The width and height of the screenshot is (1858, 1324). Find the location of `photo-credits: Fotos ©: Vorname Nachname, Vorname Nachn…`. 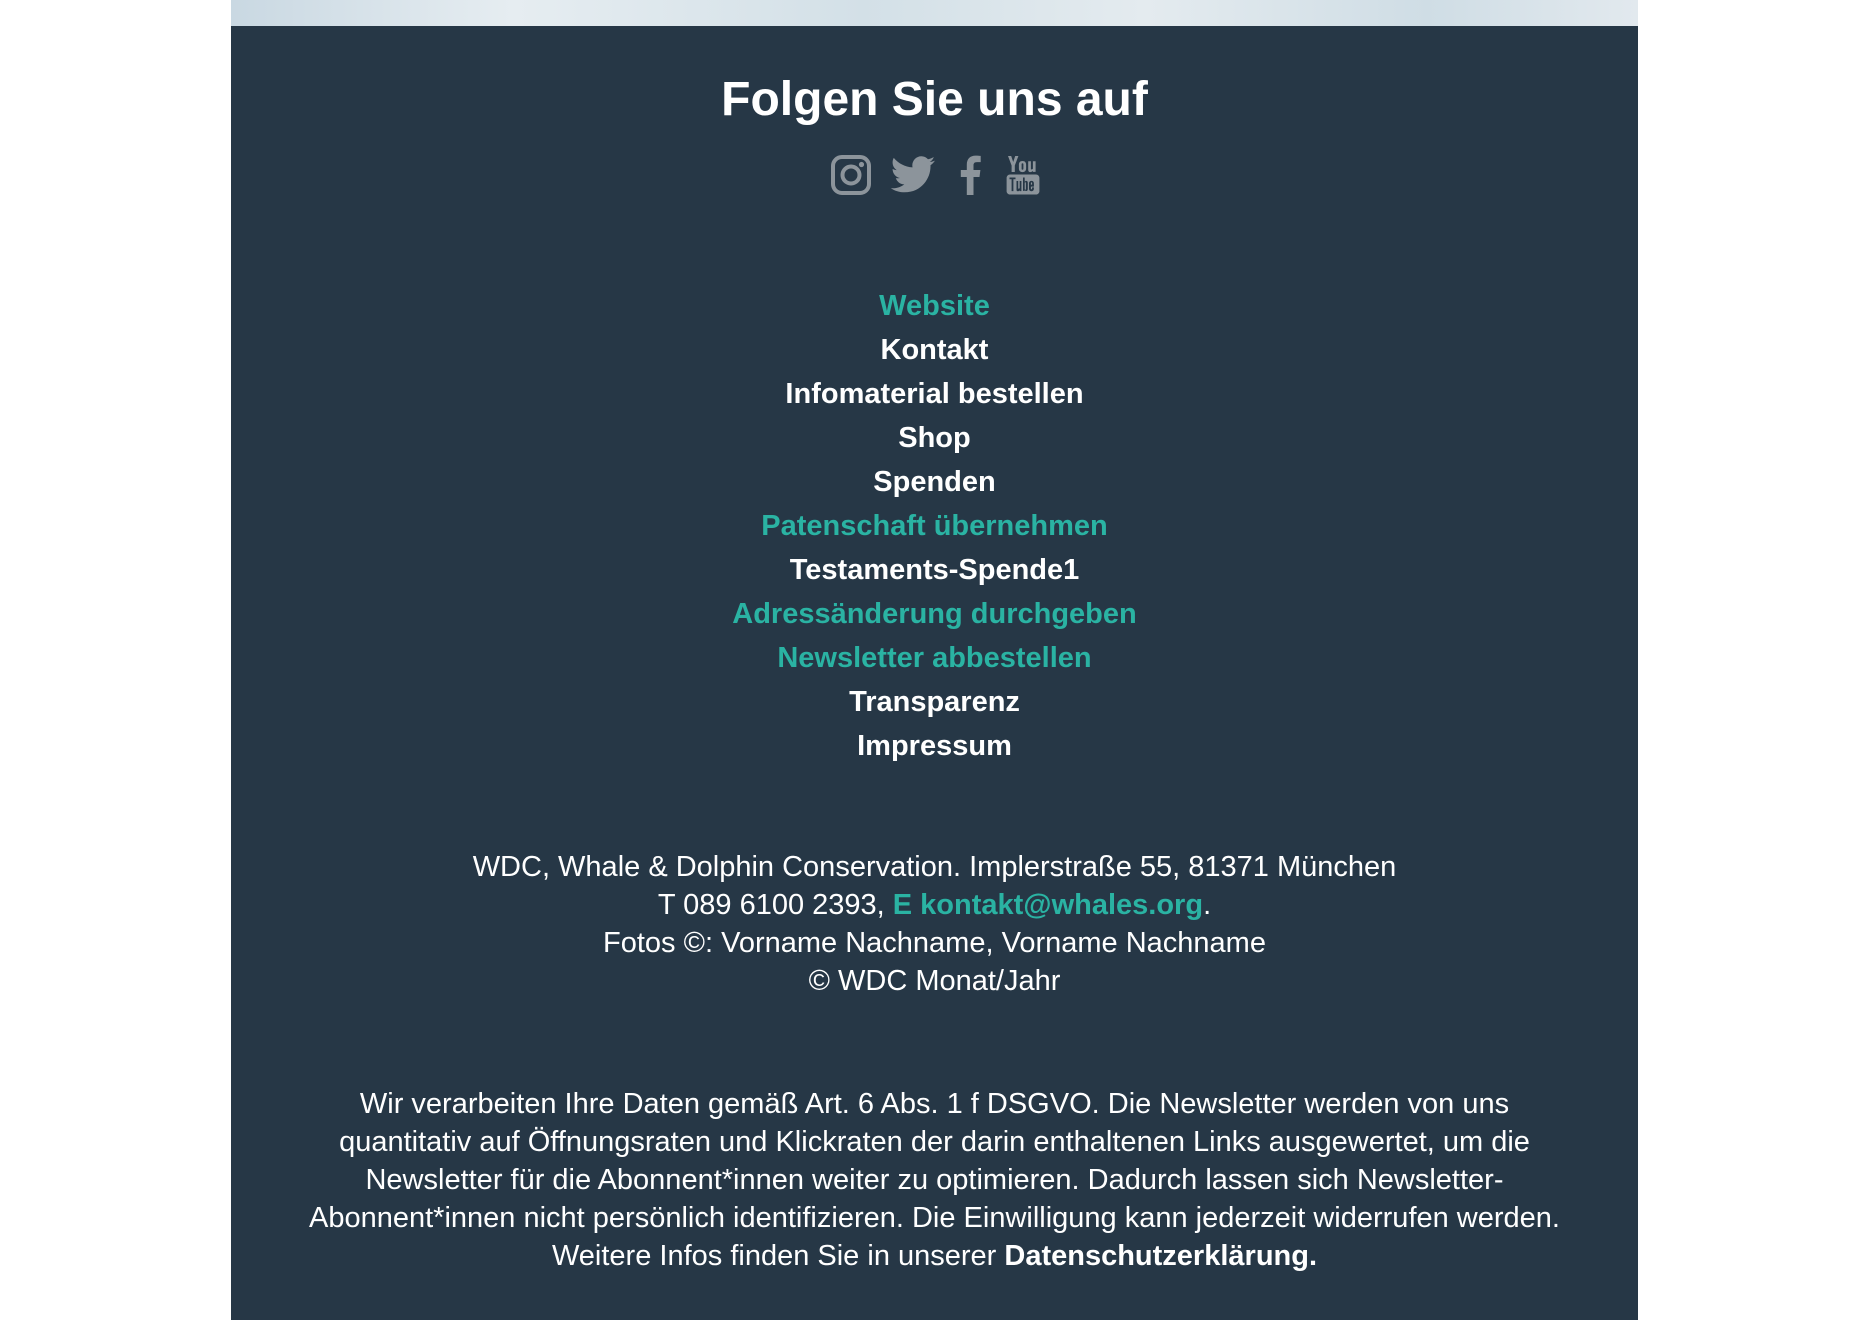

photo-credits: Fotos ©: Vorname Nachname, Vorname Nachn… is located at coordinates (934, 943).